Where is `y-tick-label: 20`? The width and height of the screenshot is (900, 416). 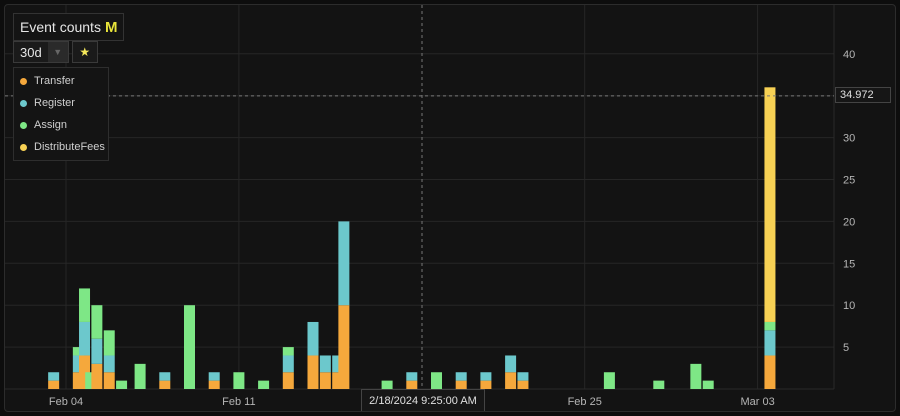 y-tick-label: 20 is located at coordinates (849, 222).